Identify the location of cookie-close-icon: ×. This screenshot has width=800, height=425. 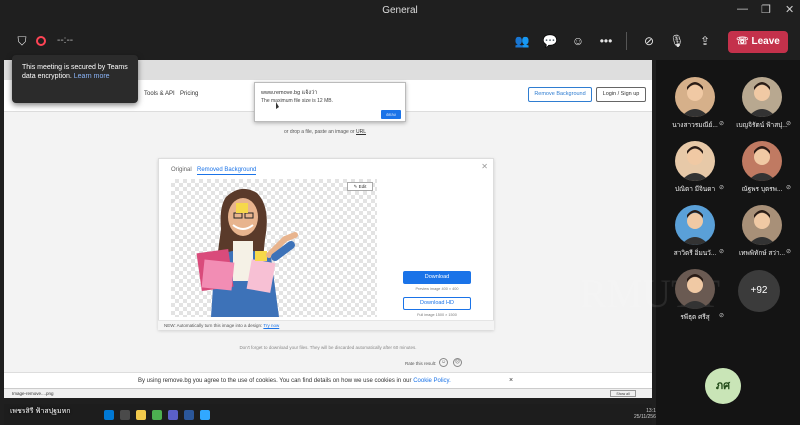
(511, 381).